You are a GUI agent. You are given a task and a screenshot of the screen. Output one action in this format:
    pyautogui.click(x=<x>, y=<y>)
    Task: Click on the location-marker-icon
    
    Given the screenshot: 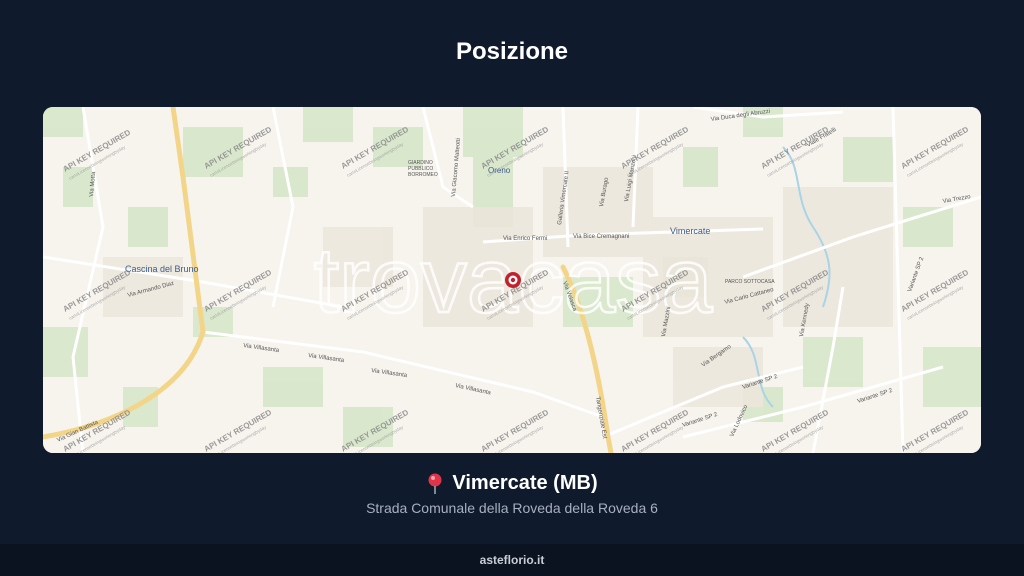 What is the action you would take?
    pyautogui.click(x=513, y=280)
    